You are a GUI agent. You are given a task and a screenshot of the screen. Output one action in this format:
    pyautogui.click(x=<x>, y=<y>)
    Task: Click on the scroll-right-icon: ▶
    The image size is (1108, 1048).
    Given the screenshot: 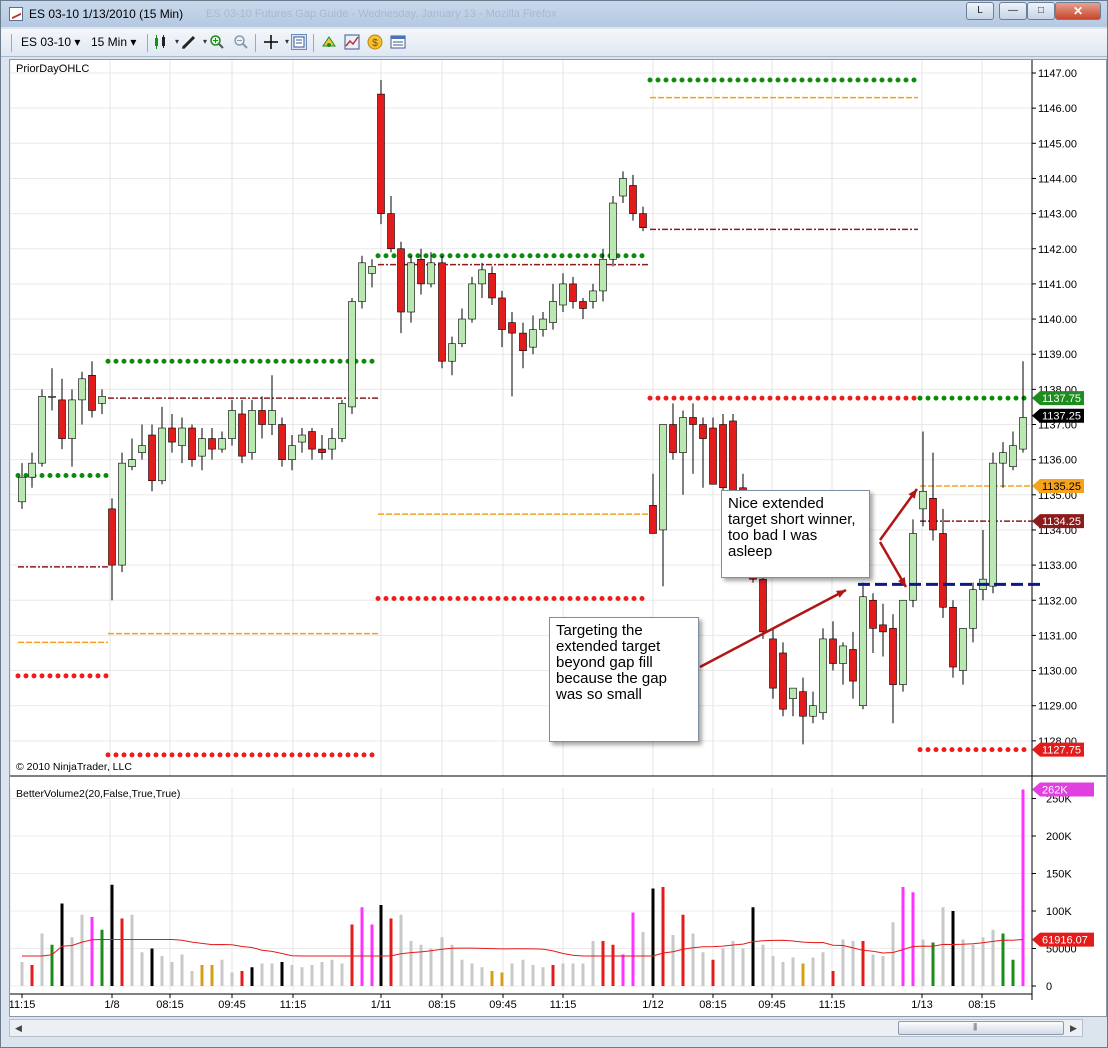 What is the action you would take?
    pyautogui.click(x=1073, y=1028)
    